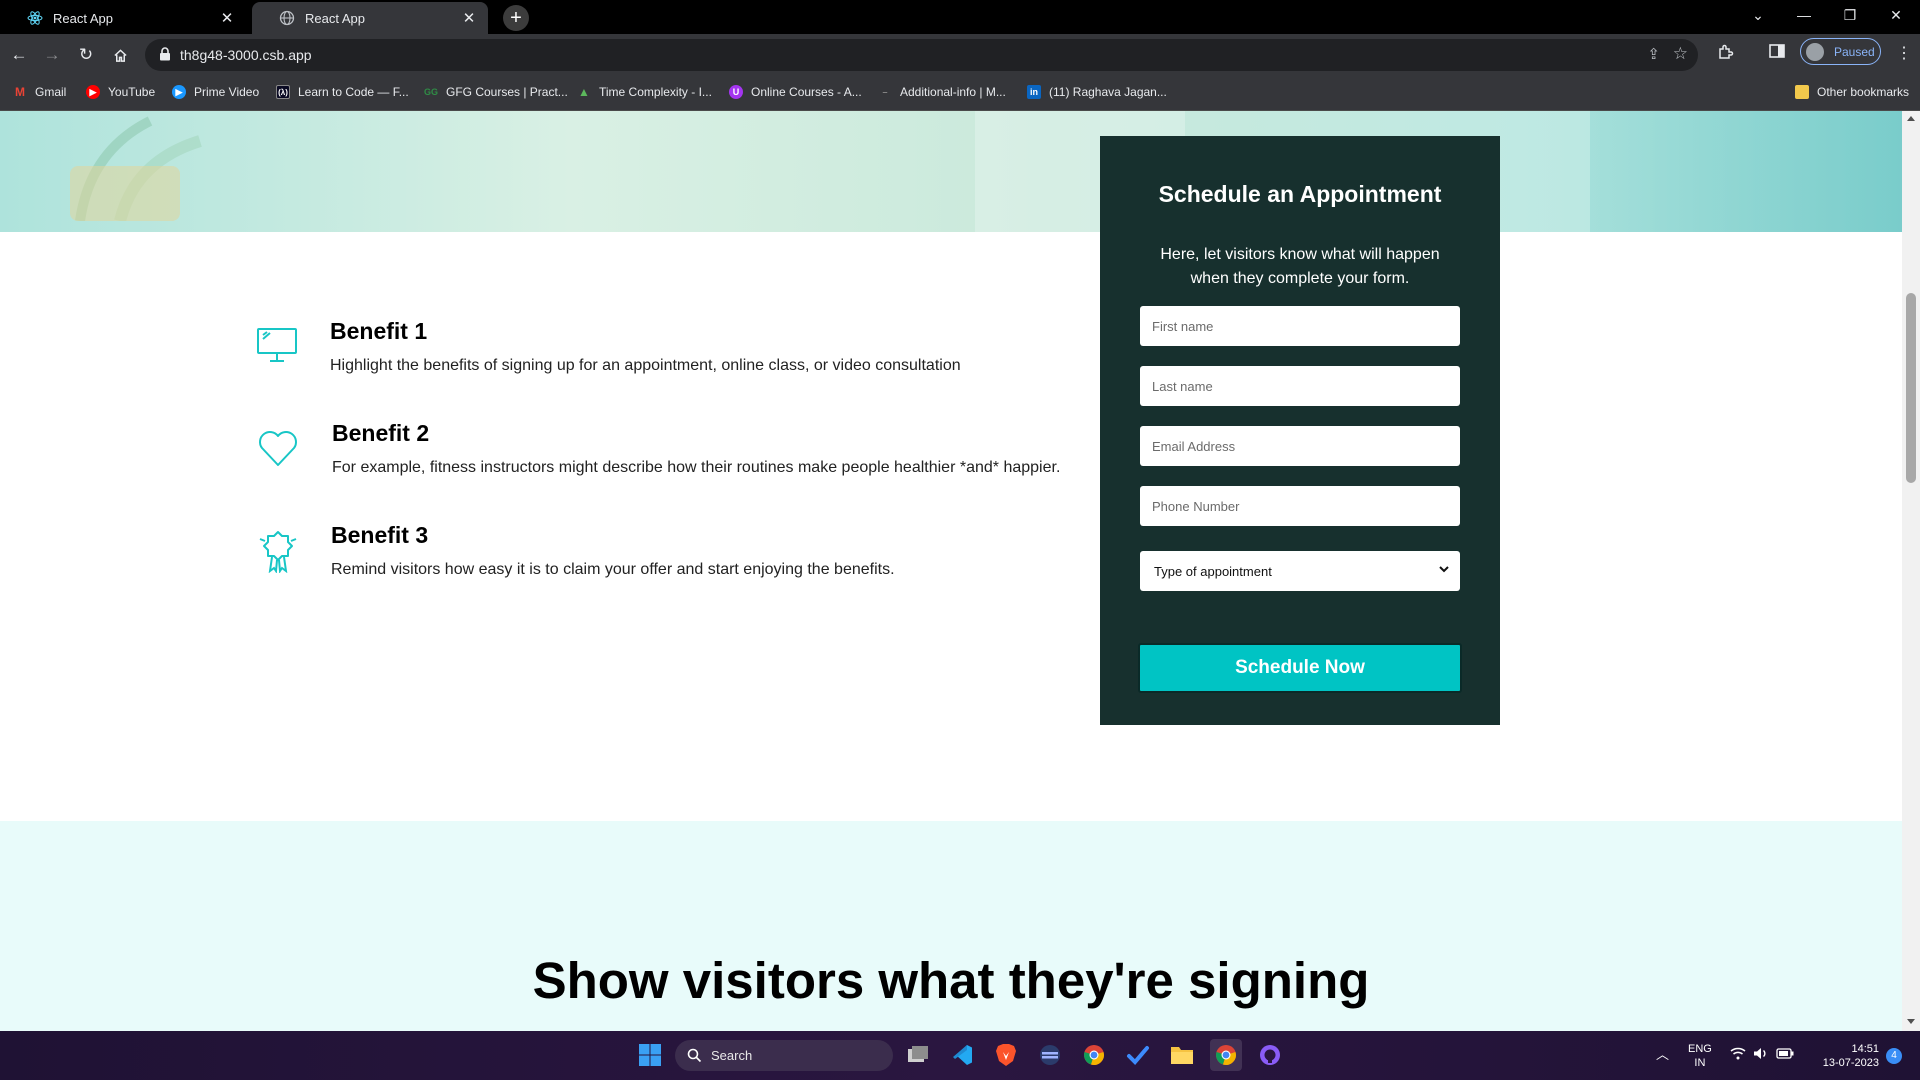 The height and width of the screenshot is (1080, 1920). I want to click on windows-start-icon, so click(650, 1055).